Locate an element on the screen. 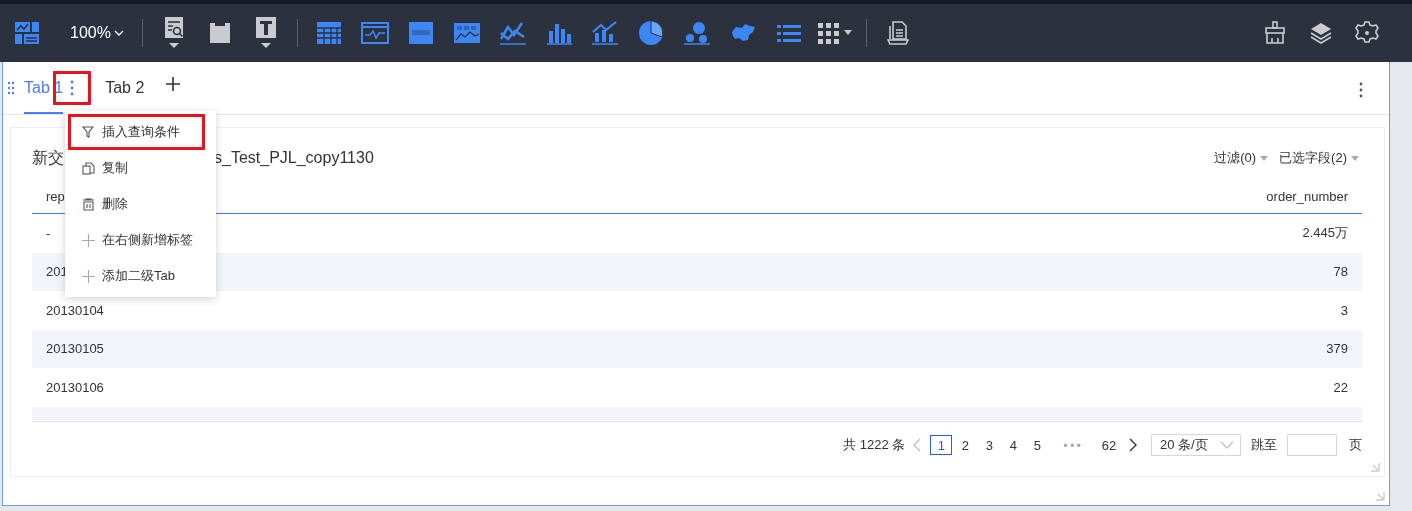 The width and height of the screenshot is (1412, 511). menu-item: 添加二级Tab is located at coordinates (136, 276).